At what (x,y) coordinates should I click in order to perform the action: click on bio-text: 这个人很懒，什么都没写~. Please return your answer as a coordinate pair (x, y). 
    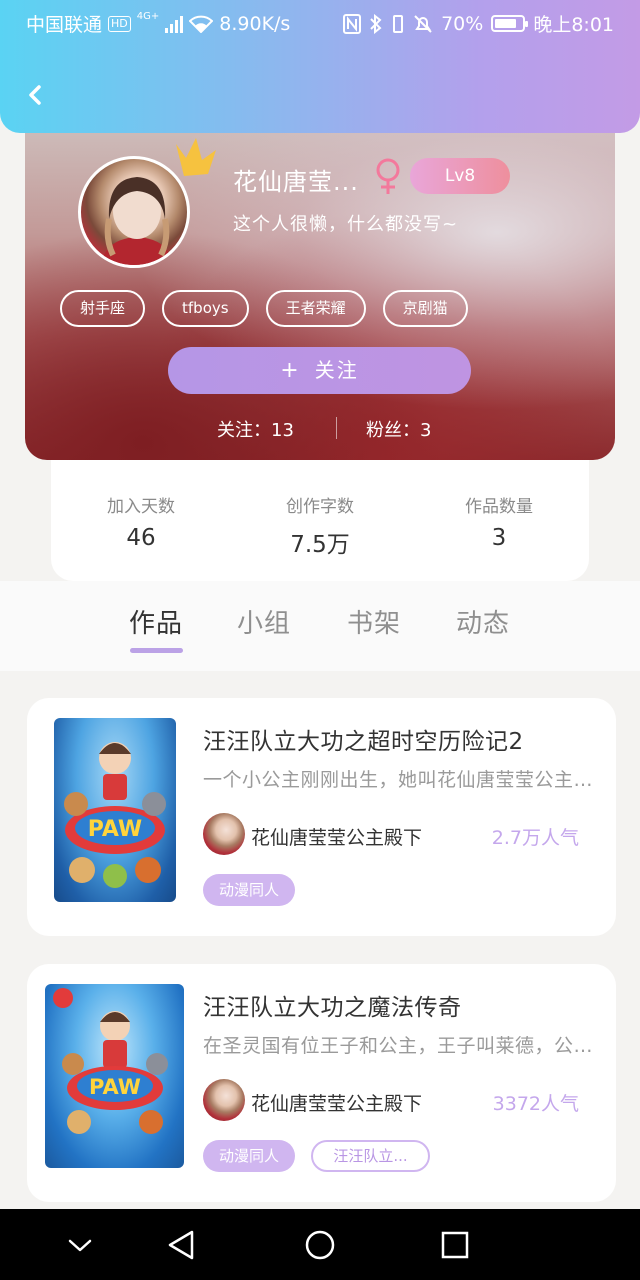
    Looking at the image, I should click on (346, 224).